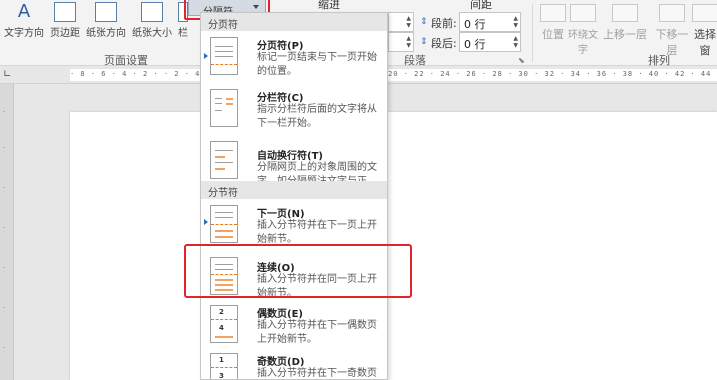 This screenshot has height=380, width=717. I want to click on bring-forward-icon, so click(625, 13).